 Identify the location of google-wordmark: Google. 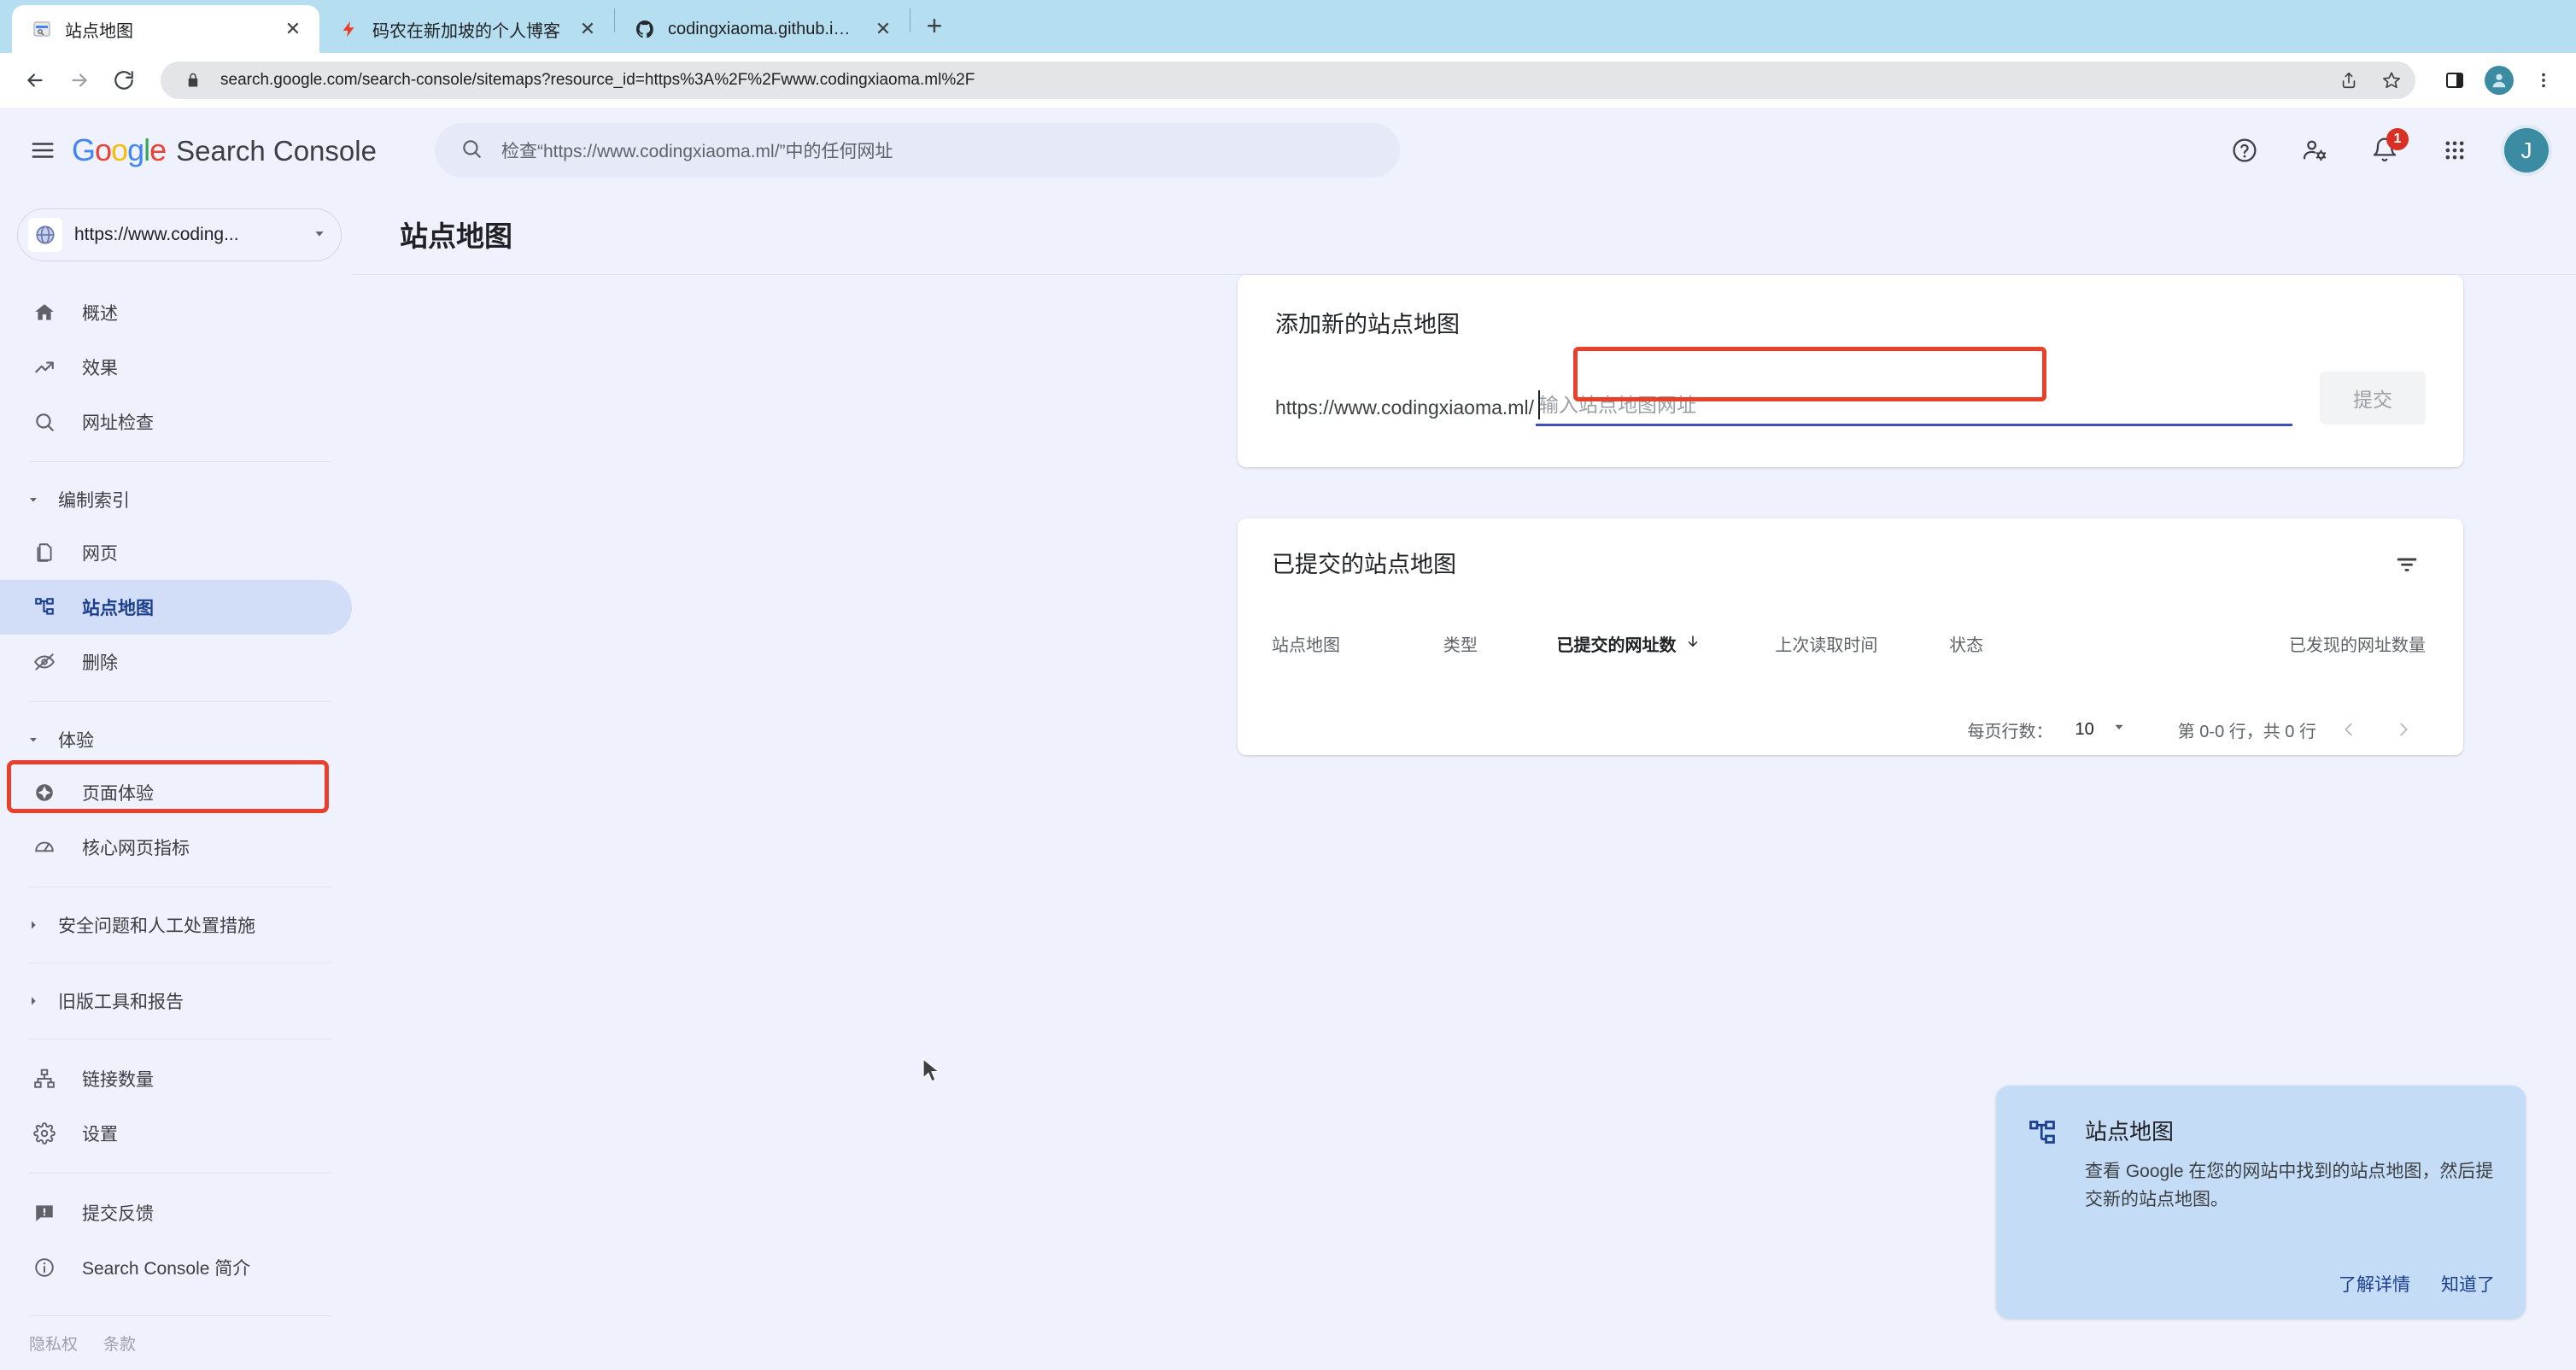
(119, 150).